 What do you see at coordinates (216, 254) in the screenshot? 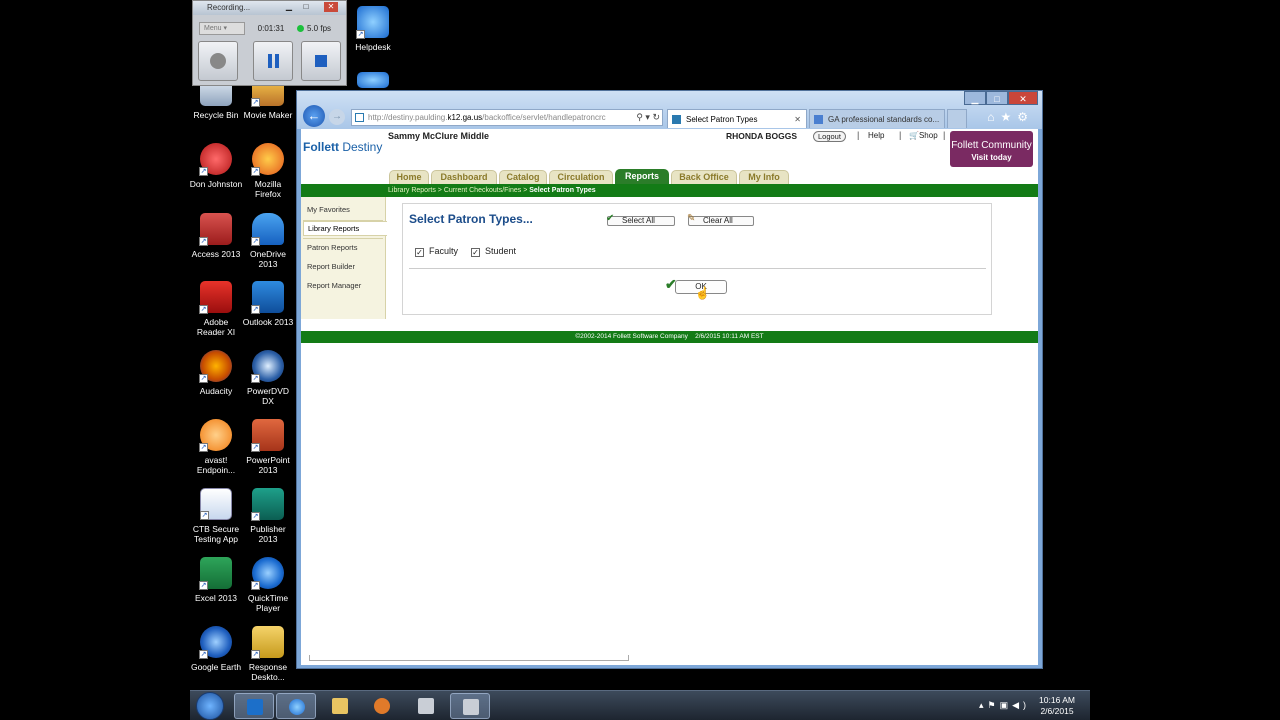
I see `desktop-icon-label: Access 2013` at bounding box center [216, 254].